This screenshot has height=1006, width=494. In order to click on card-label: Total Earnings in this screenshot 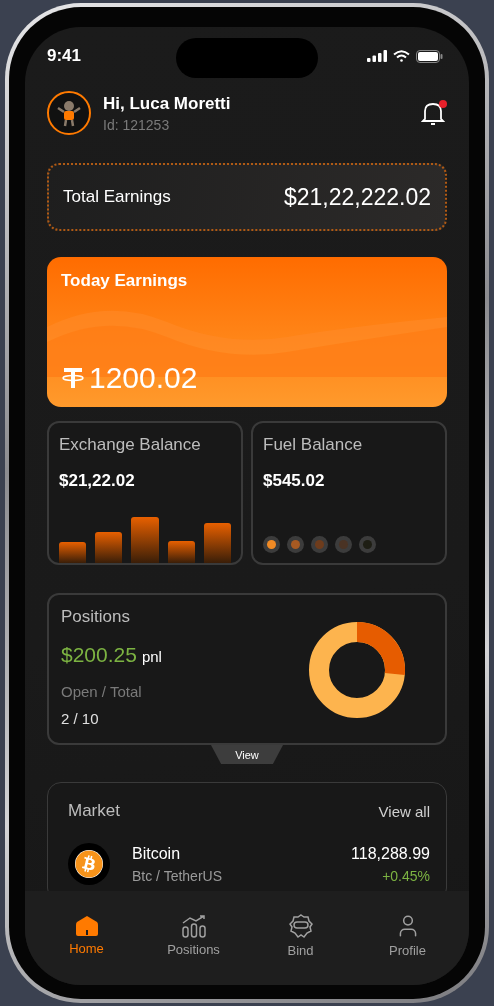, I will do `click(117, 197)`.